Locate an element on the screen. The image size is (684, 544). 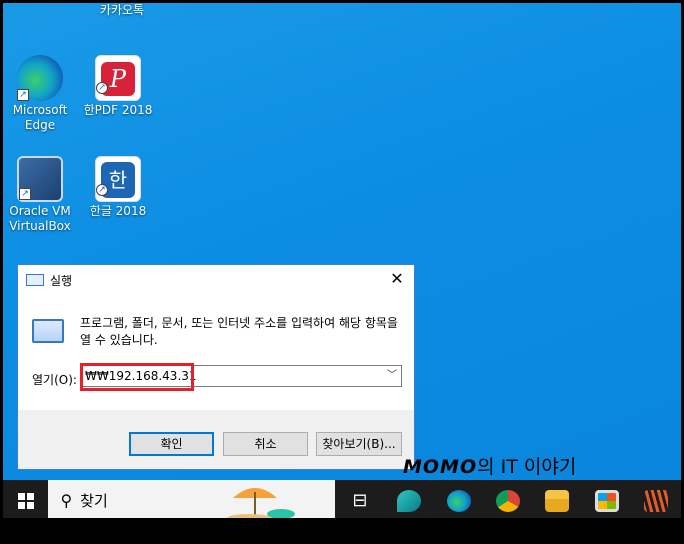
hangul-icon: 한 ↗ is located at coordinates (118, 179).